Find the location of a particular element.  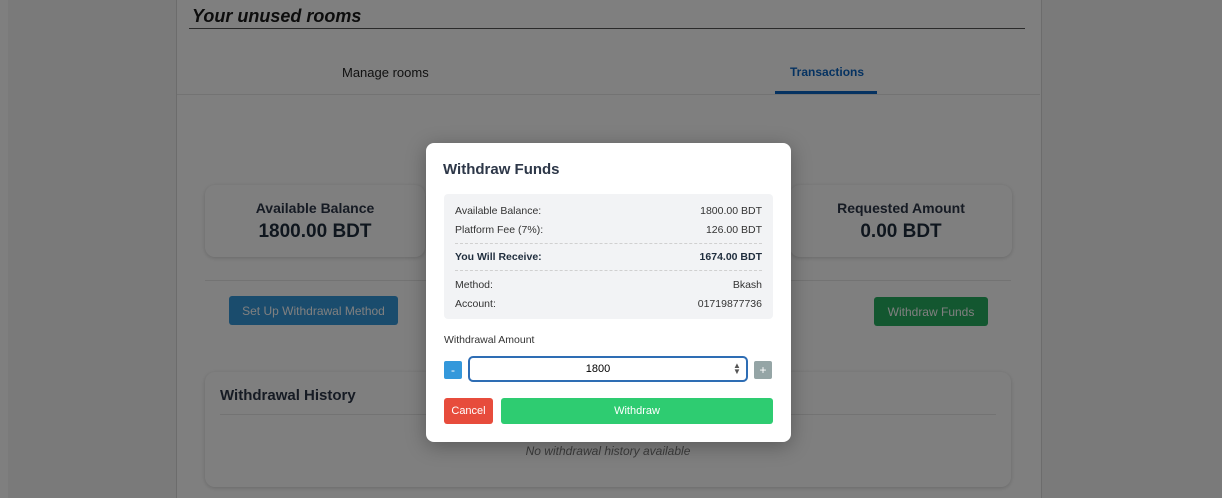

increment-button: + is located at coordinates (763, 370).